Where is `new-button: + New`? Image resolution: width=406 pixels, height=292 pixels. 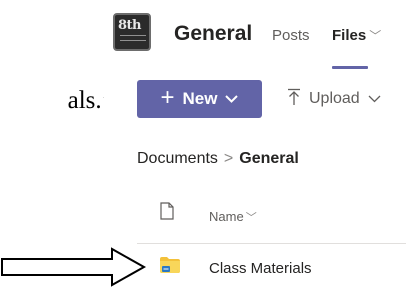
new-button: + New is located at coordinates (199, 99).